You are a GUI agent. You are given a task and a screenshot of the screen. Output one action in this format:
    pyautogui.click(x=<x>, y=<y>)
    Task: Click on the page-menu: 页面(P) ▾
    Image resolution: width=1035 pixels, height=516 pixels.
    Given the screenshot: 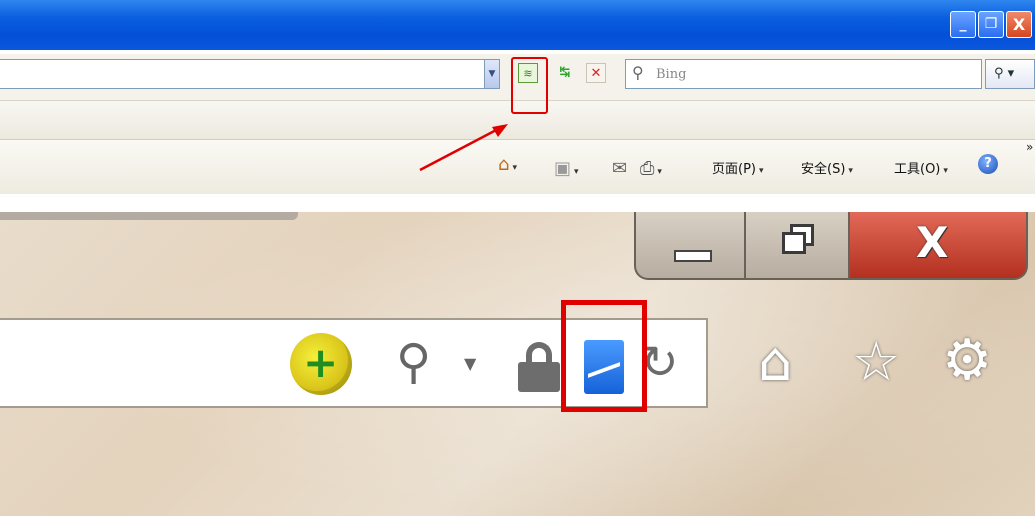 What is the action you would take?
    pyautogui.click(x=738, y=167)
    